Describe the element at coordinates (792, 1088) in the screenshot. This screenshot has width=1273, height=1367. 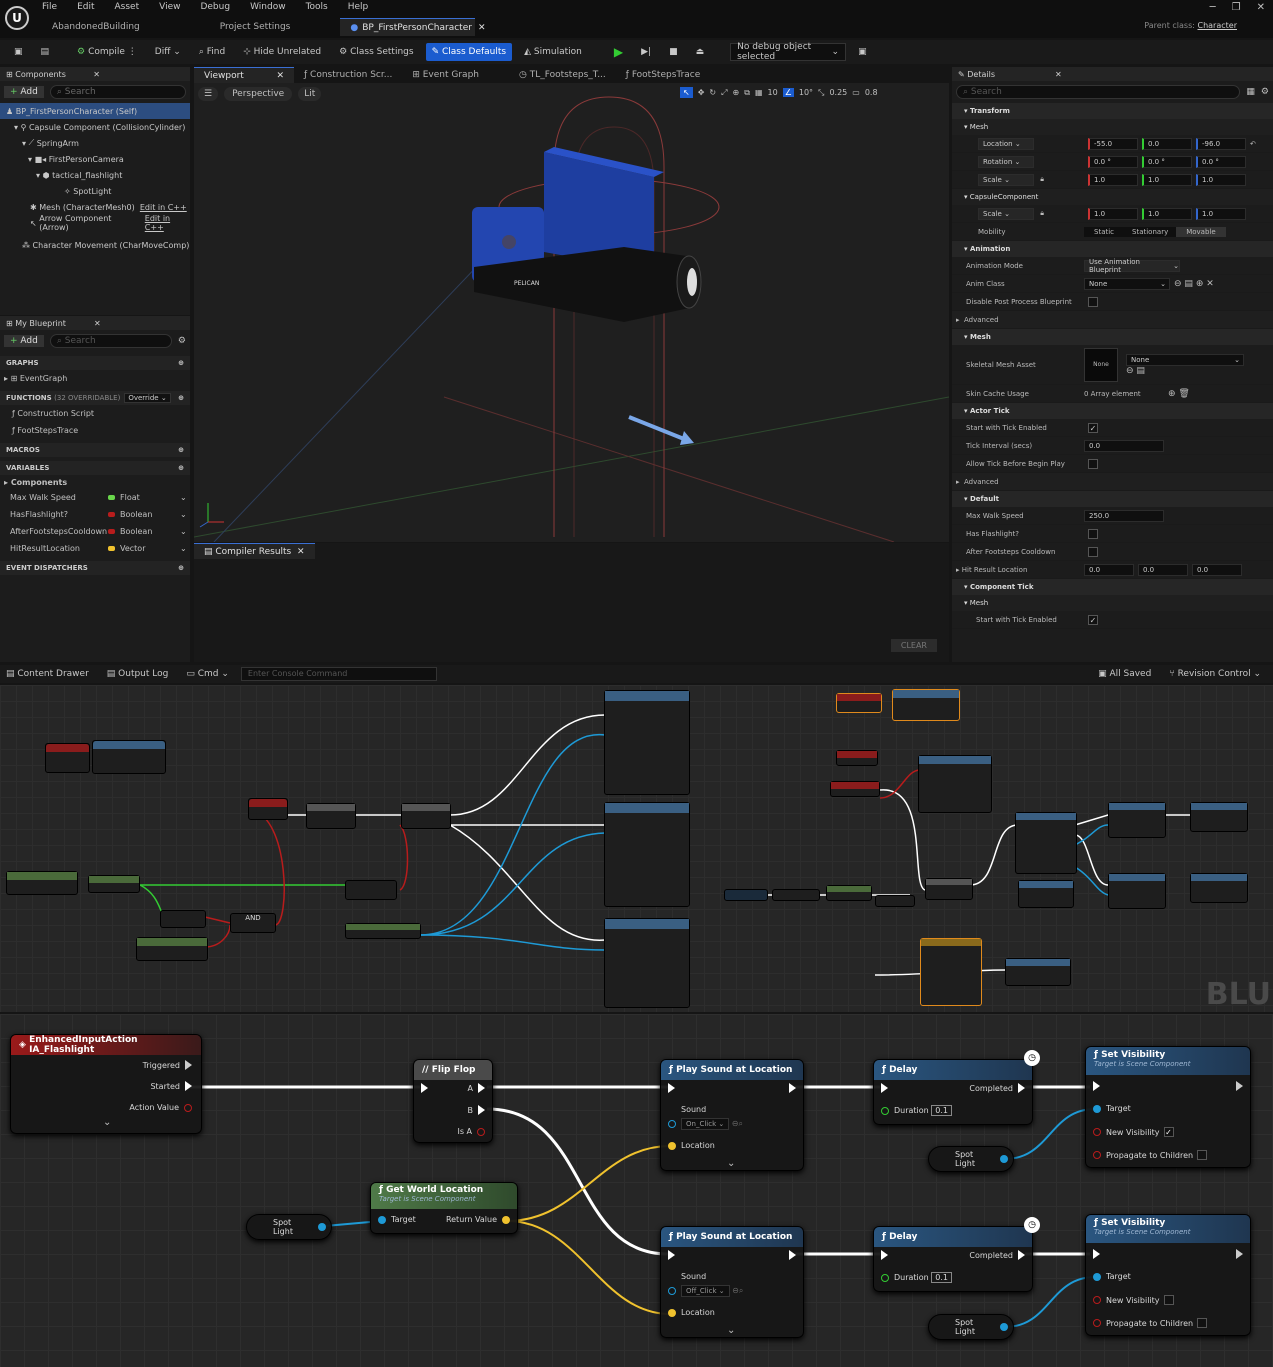
I see `play-sound-1-out` at that location.